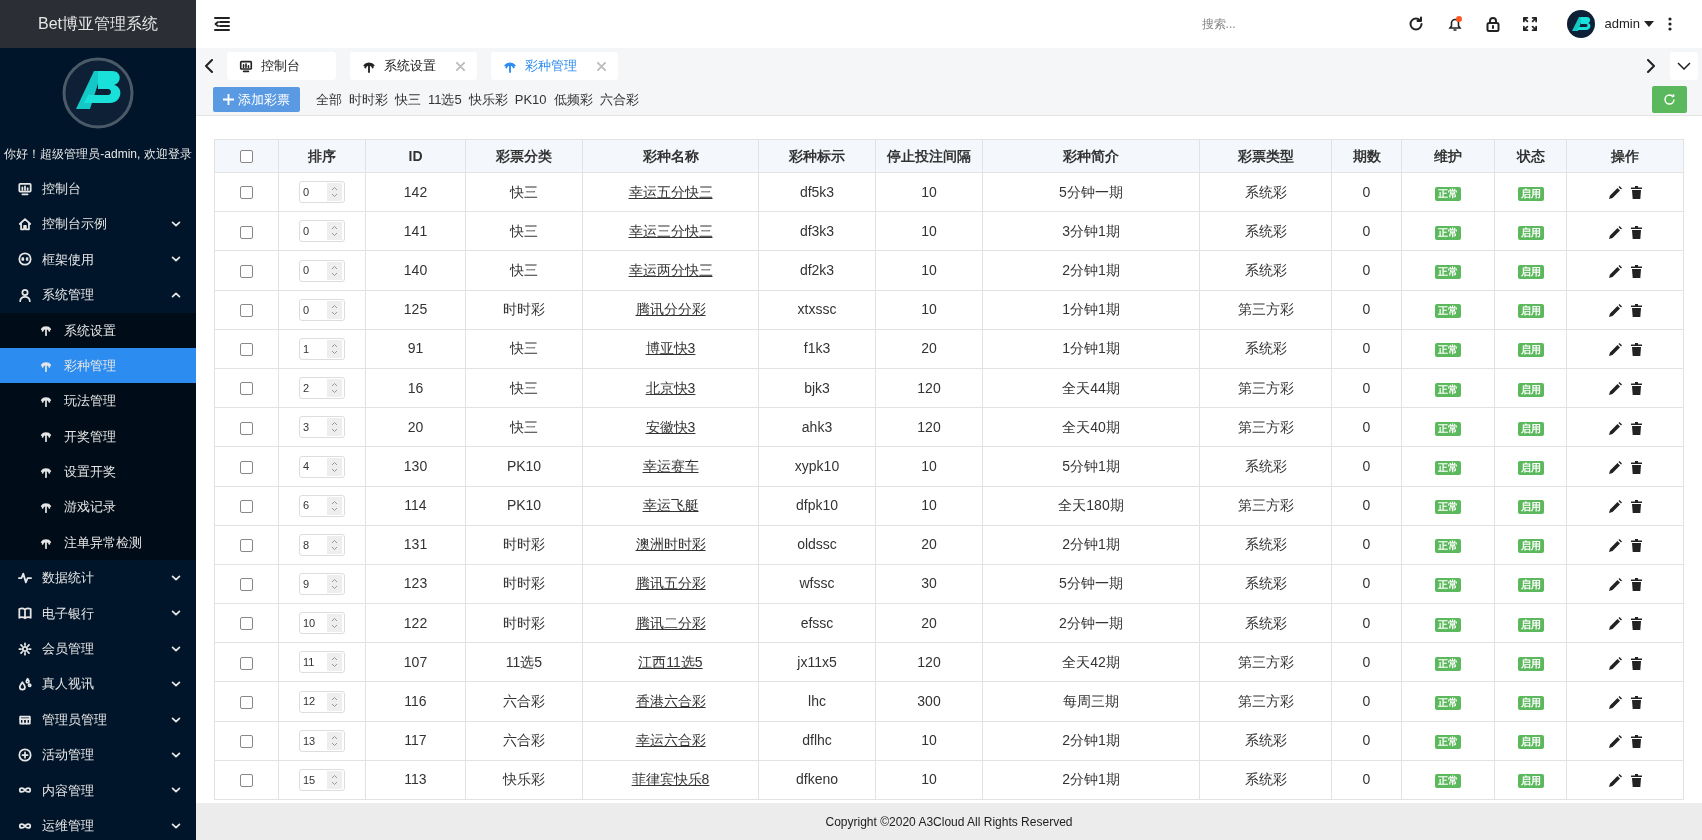 Image resolution: width=1702 pixels, height=840 pixels. Describe the element at coordinates (98, 436) in the screenshot. I see `sidebar-subitem: 开奖管理` at that location.